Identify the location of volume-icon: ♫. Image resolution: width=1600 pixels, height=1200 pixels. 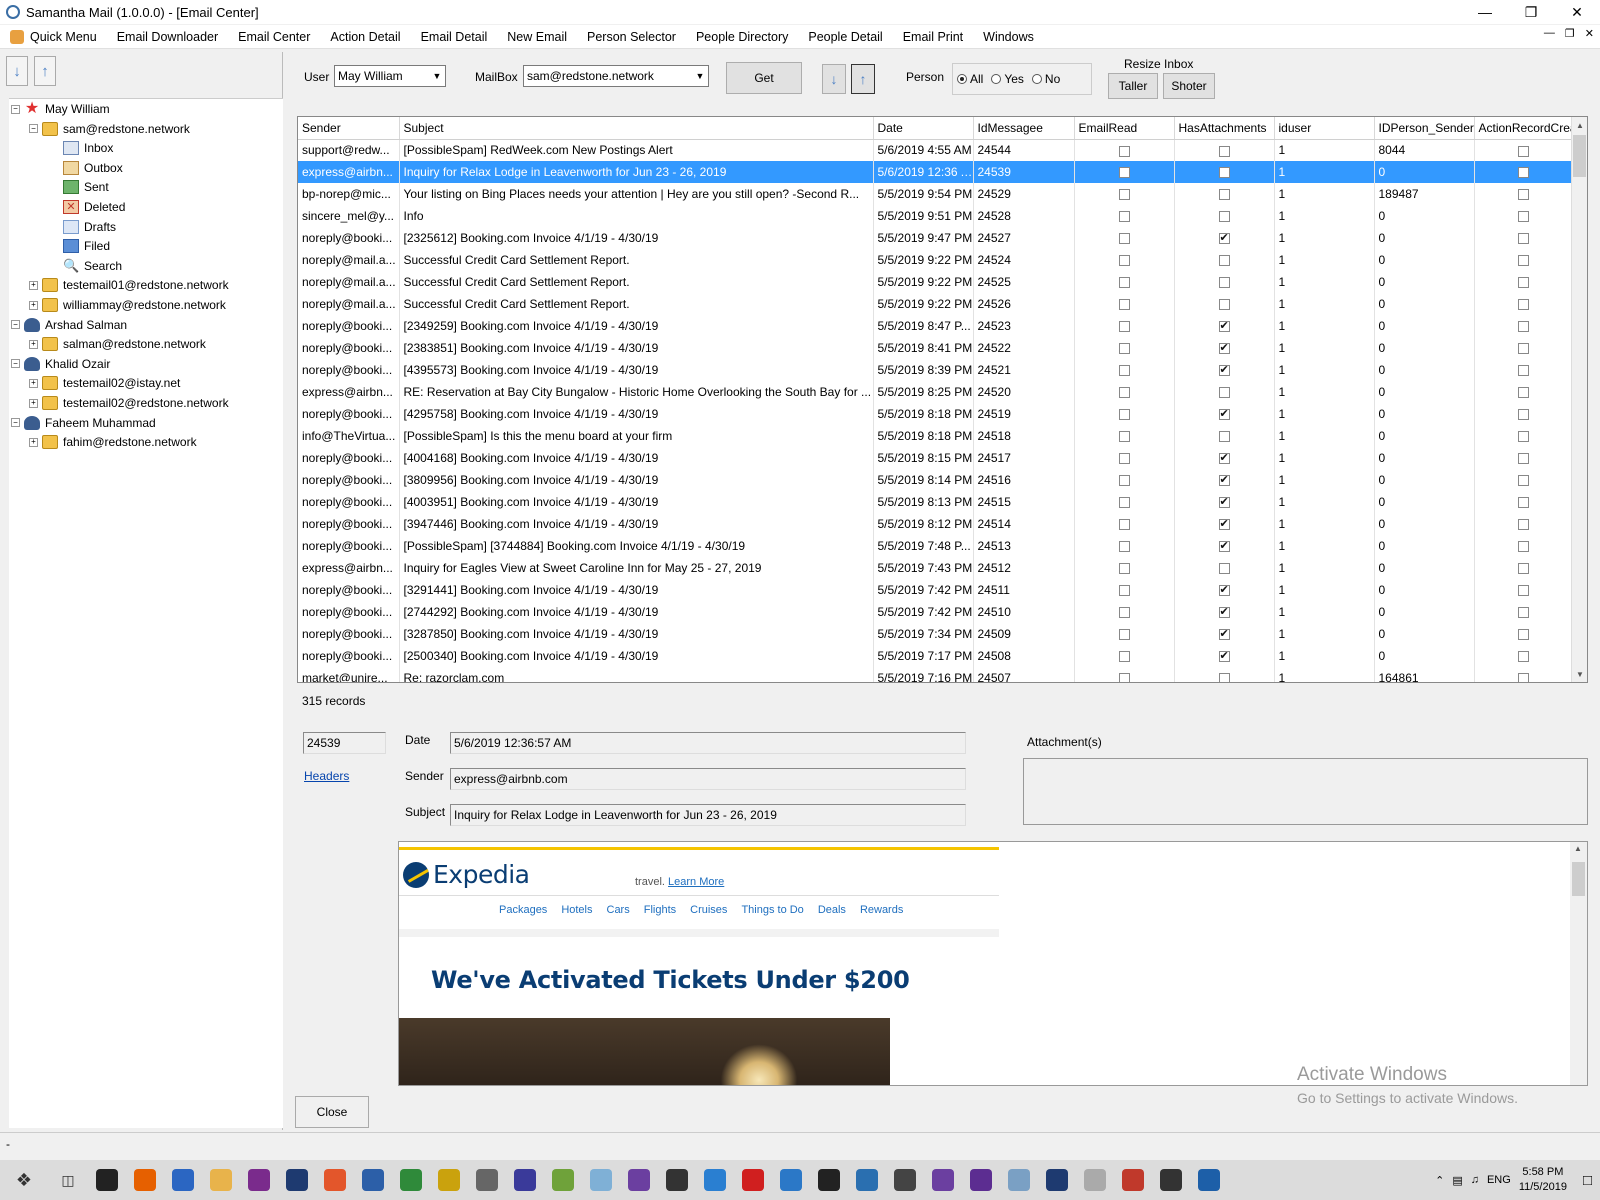
(1475, 1180).